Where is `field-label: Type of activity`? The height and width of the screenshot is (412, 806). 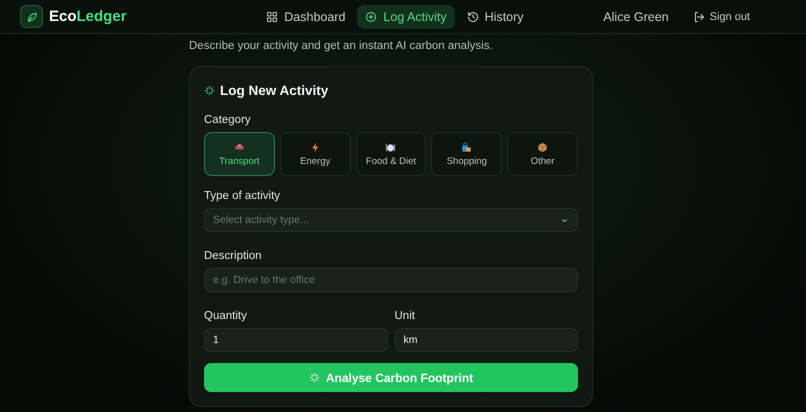 field-label: Type of activity is located at coordinates (243, 196).